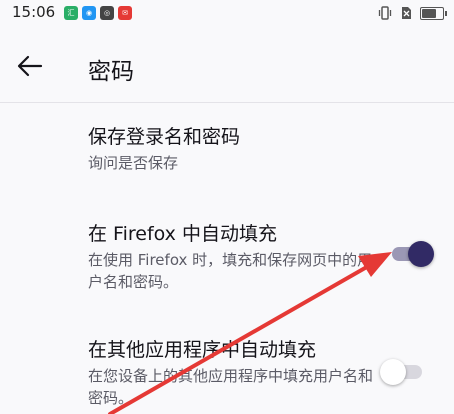 The height and width of the screenshot is (414, 454). I want to click on pref-title: 在其他应用程序中自动填充, so click(202, 350).